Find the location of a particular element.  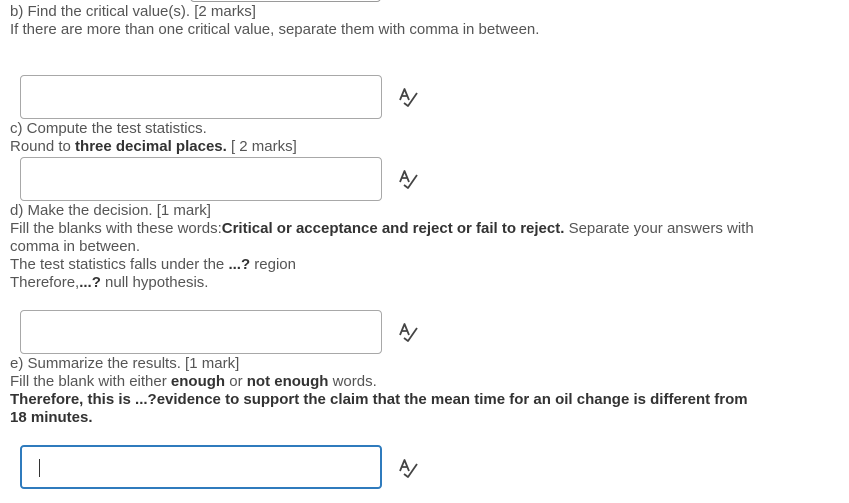

part-d-fill-instruction-continued: comma in between. is located at coordinates (75, 246).